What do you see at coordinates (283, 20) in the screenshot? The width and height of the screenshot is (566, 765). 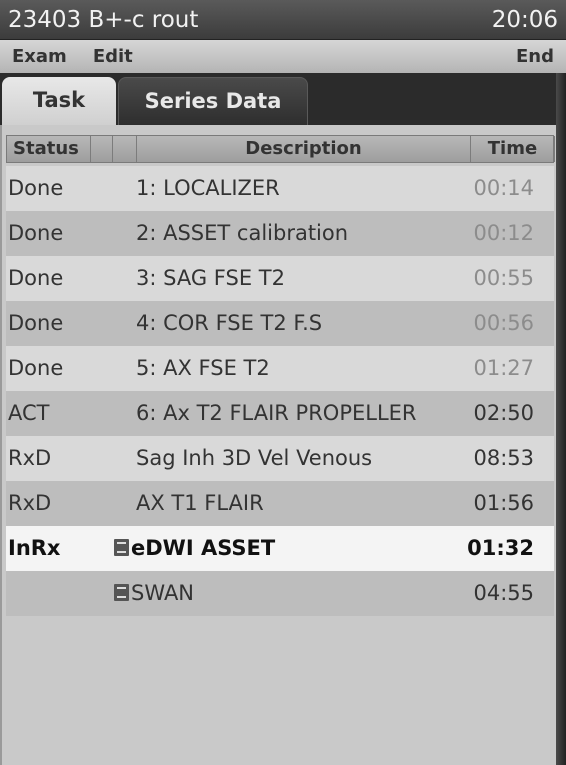 I see `title-bar: 23403 B+-c rout 20:06` at bounding box center [283, 20].